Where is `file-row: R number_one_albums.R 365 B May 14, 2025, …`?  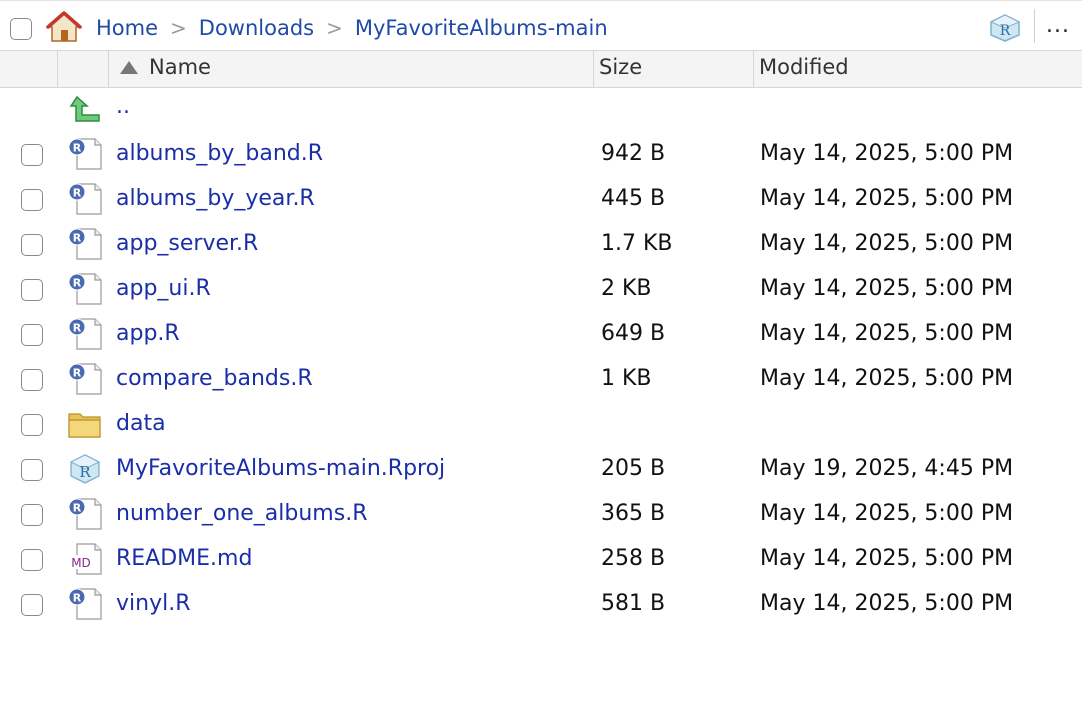
file-row: R number_one_albums.R 365 B May 14, 2025, … is located at coordinates (541, 515).